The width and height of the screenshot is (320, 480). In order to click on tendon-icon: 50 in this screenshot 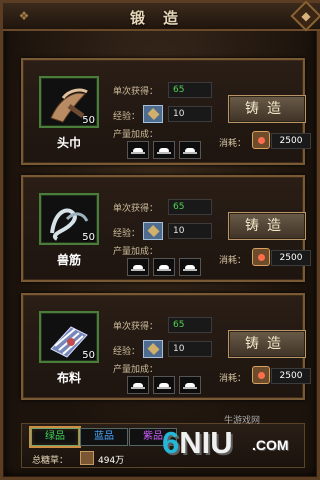, I will do `click(69, 219)`.